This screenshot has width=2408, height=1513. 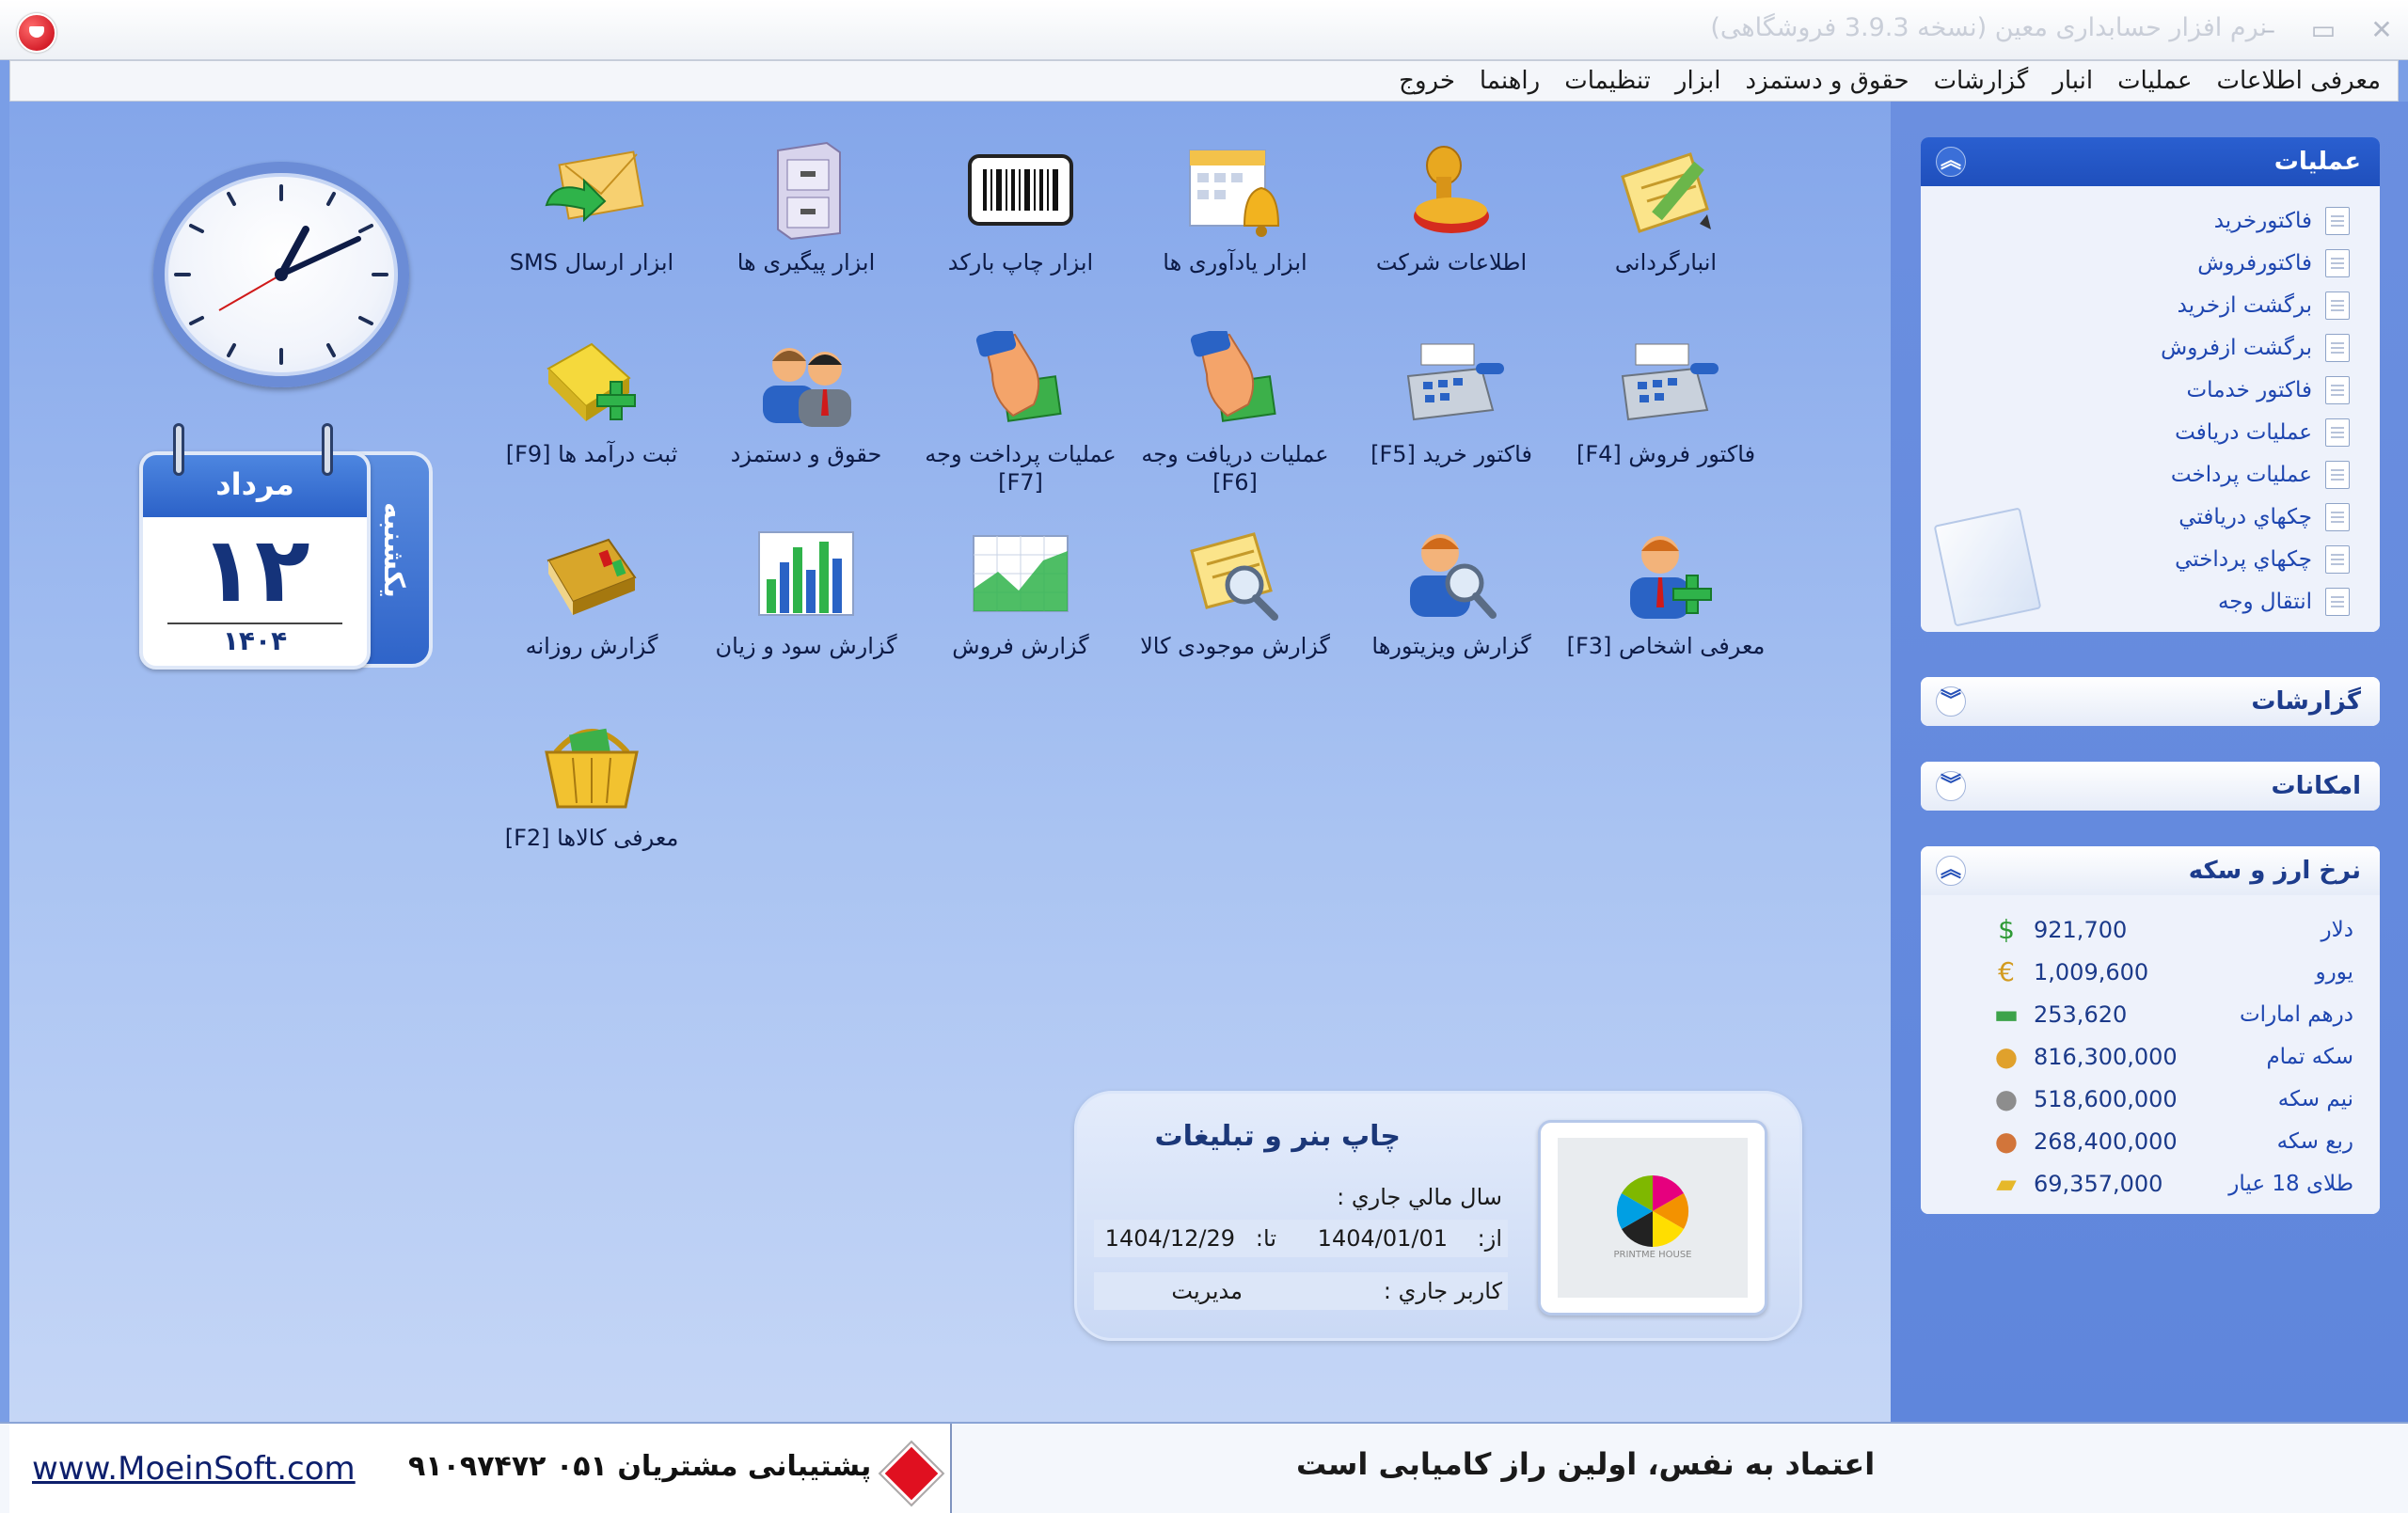 I want to click on menu-item-settings: تنظیمات, so click(x=1608, y=81).